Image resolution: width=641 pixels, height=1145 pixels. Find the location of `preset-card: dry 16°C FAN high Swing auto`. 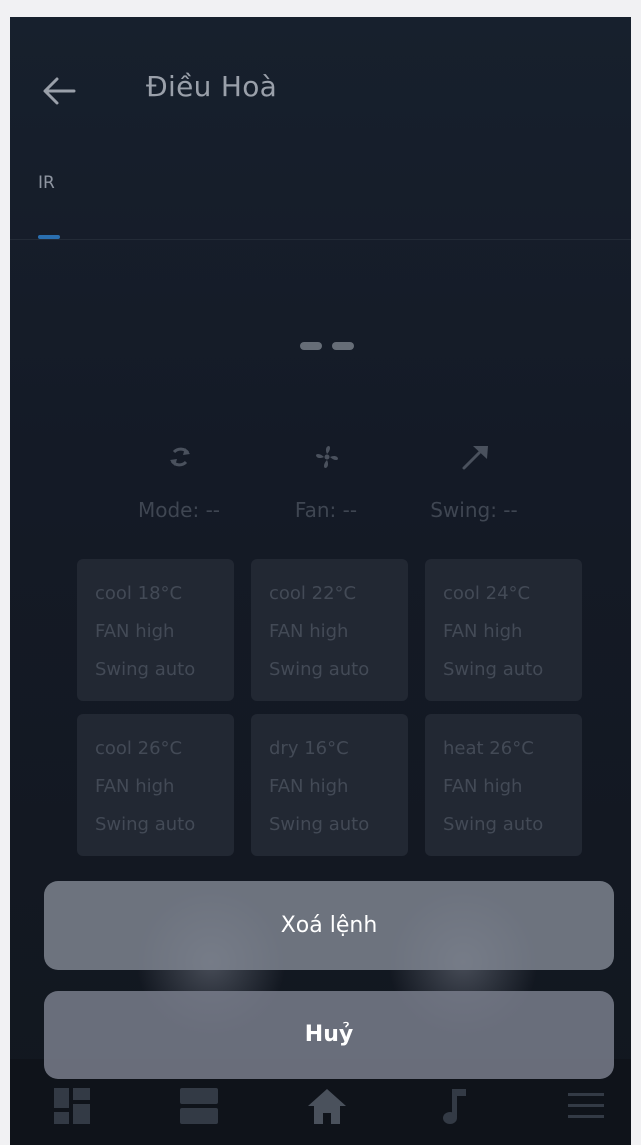

preset-card: dry 16°C FAN high Swing auto is located at coordinates (329, 785).